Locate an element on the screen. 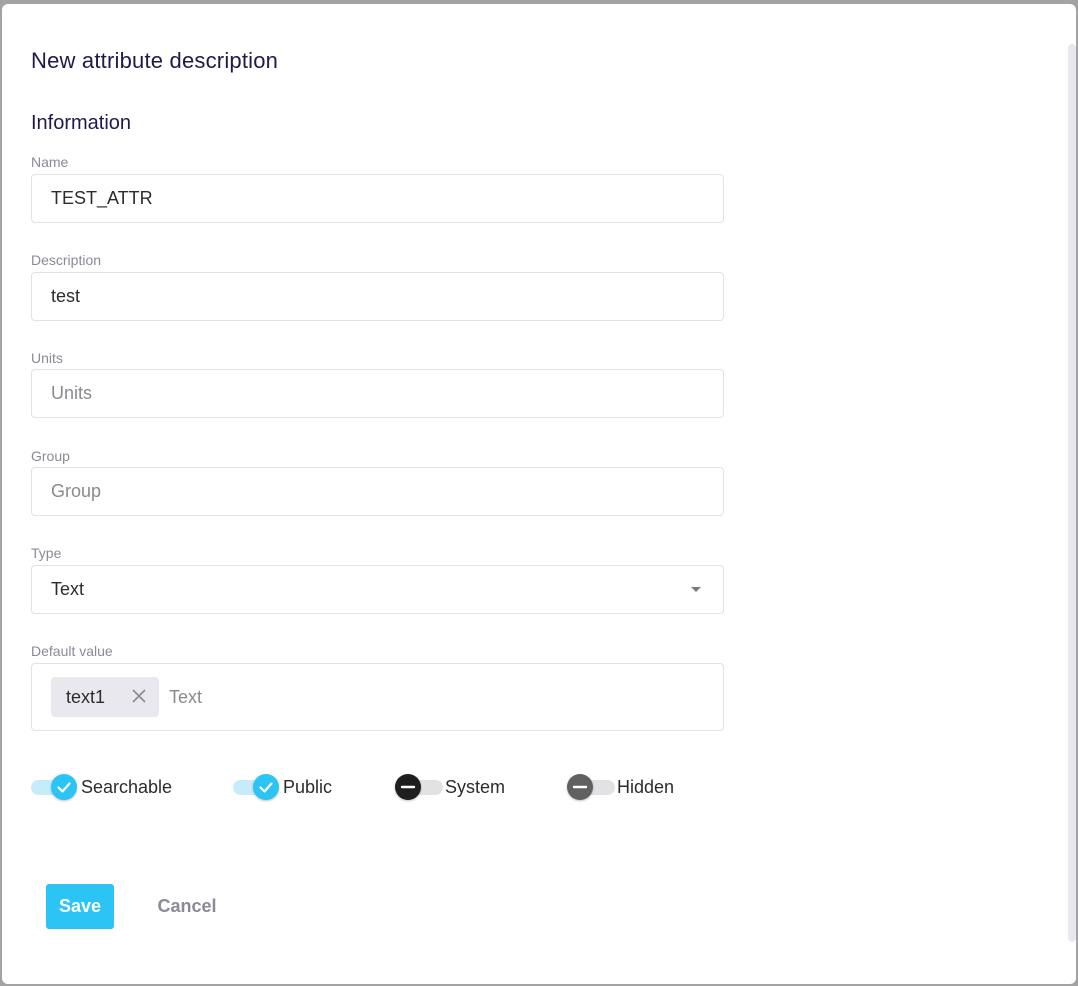  searchable-toggle: Searchable is located at coordinates (103, 787).